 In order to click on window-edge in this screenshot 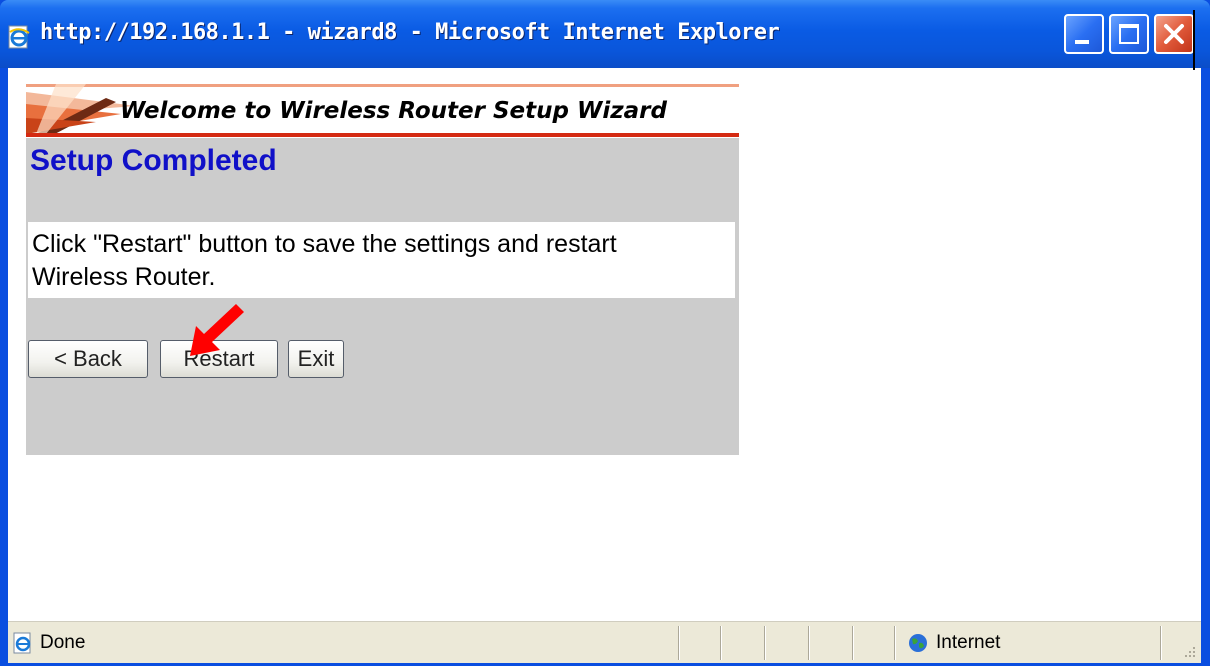, I will do `click(1194, 40)`.